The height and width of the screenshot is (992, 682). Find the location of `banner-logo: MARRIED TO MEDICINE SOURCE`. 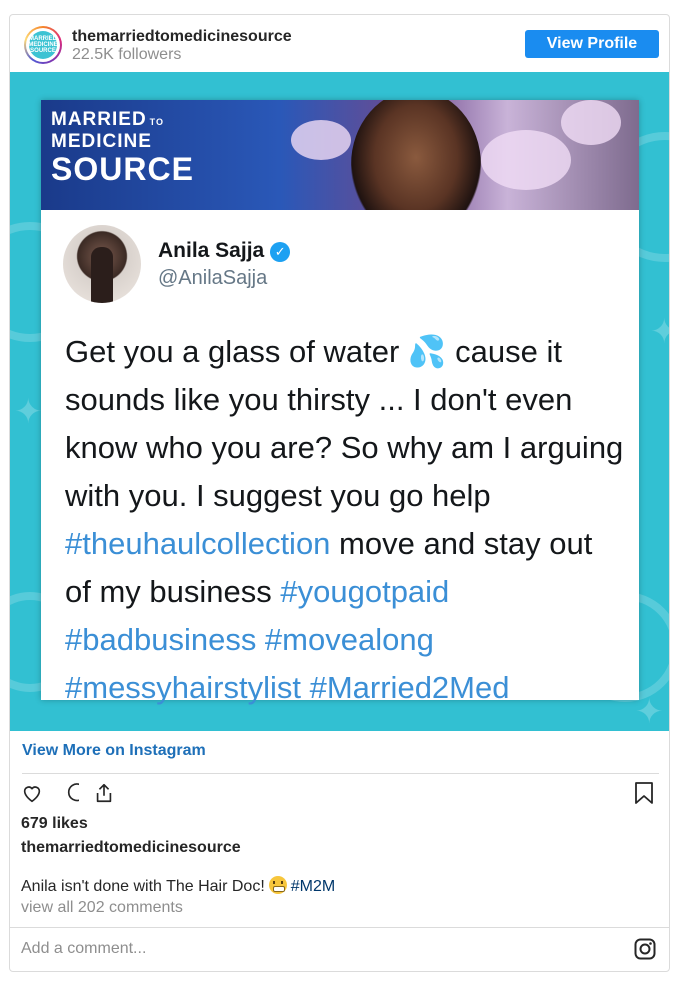

banner-logo: MARRIED TO MEDICINE SOURCE is located at coordinates (122, 148).